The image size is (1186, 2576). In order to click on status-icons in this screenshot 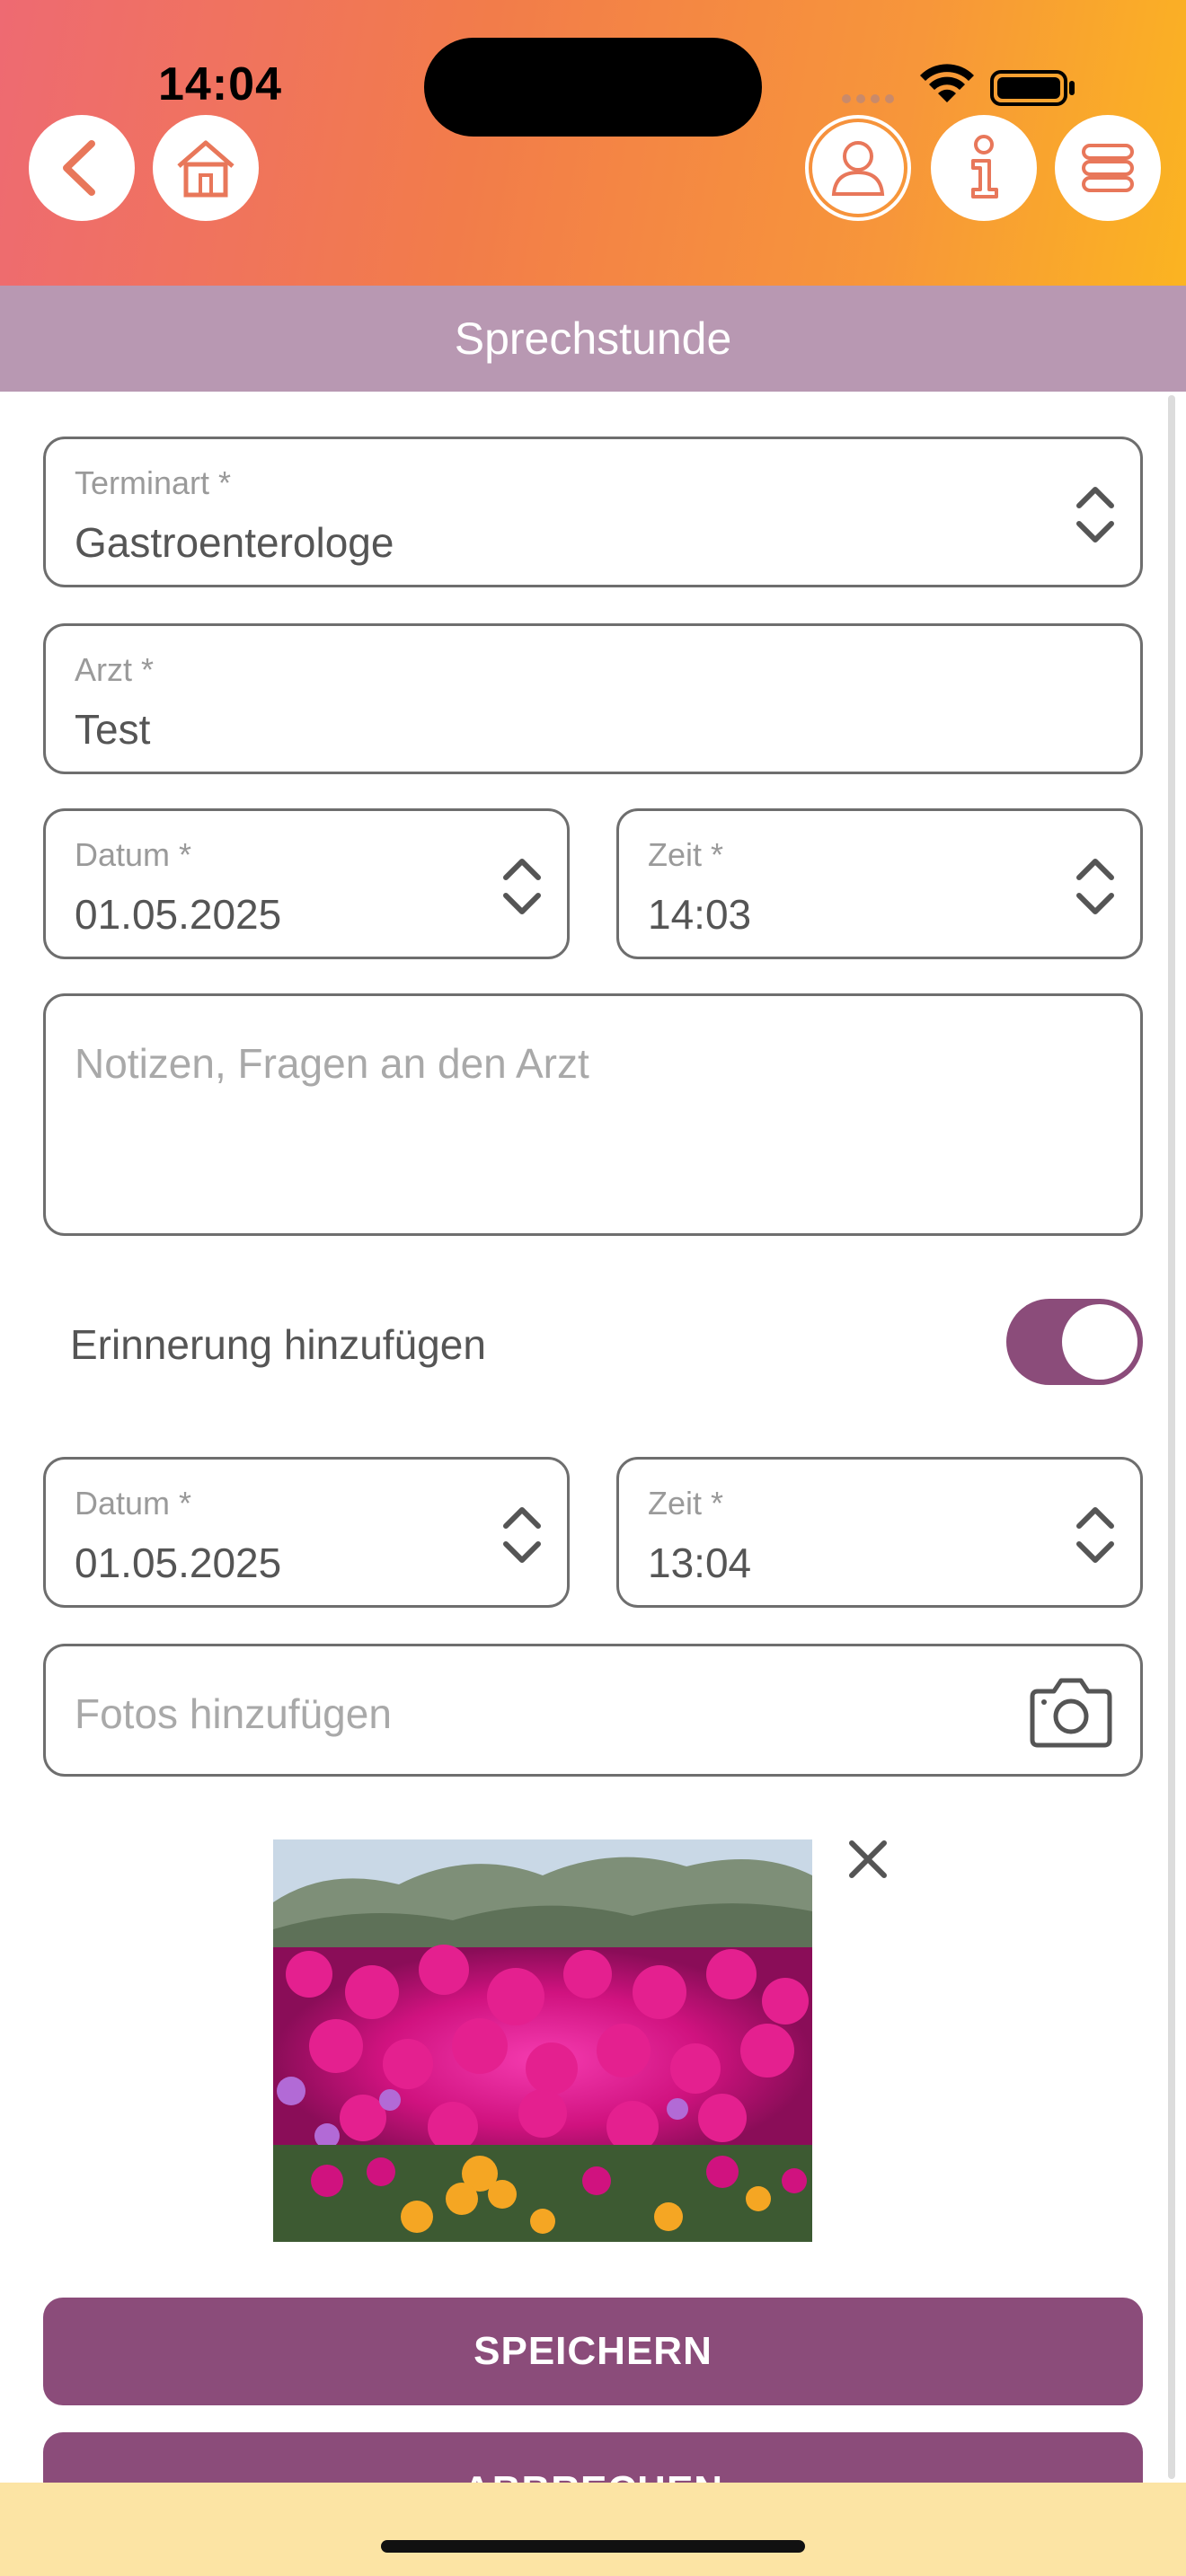, I will do `click(958, 85)`.